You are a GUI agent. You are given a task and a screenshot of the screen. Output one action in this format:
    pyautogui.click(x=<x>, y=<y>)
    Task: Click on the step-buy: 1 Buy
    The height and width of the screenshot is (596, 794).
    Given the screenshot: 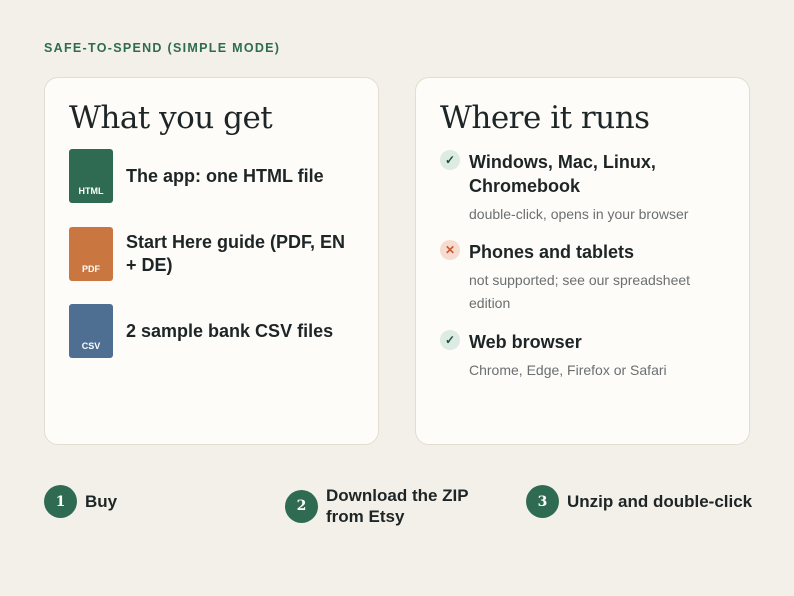 What is the action you would take?
    pyautogui.click(x=144, y=501)
    